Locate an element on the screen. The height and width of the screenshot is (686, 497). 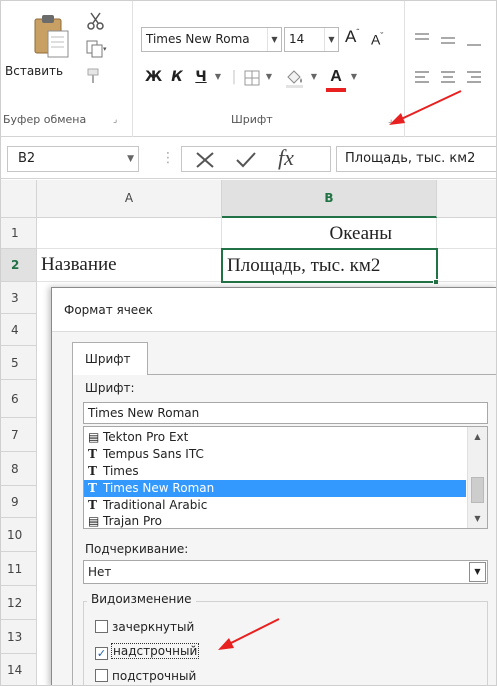
list-item-label: Traditional Arabic is located at coordinates (155, 505).